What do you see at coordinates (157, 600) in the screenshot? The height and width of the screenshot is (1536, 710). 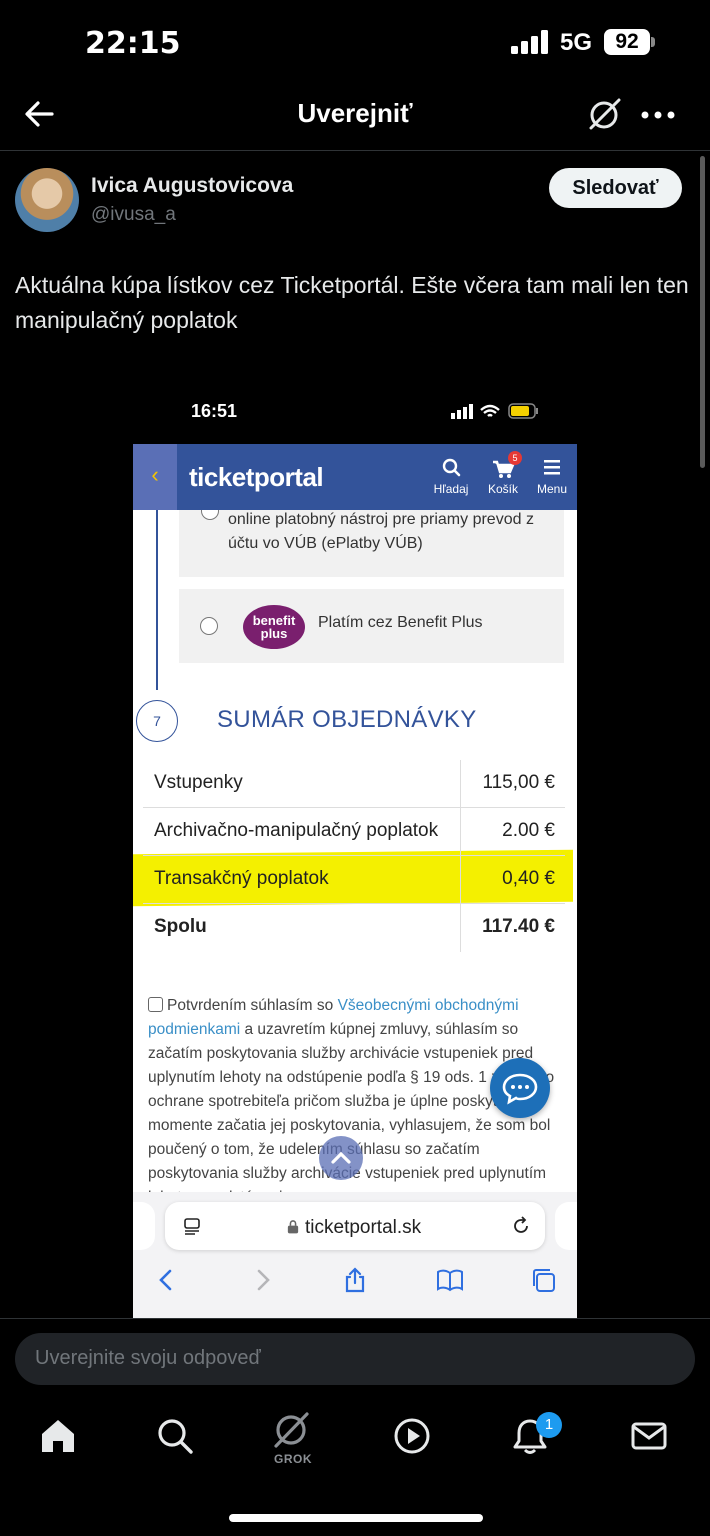 I see `step-connector` at bounding box center [157, 600].